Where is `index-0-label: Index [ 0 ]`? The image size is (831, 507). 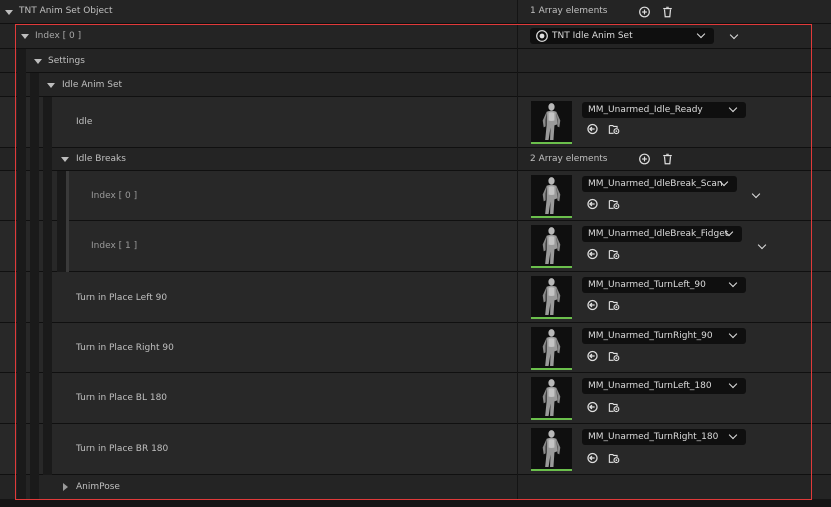
index-0-label: Index [ 0 ] is located at coordinates (58, 36).